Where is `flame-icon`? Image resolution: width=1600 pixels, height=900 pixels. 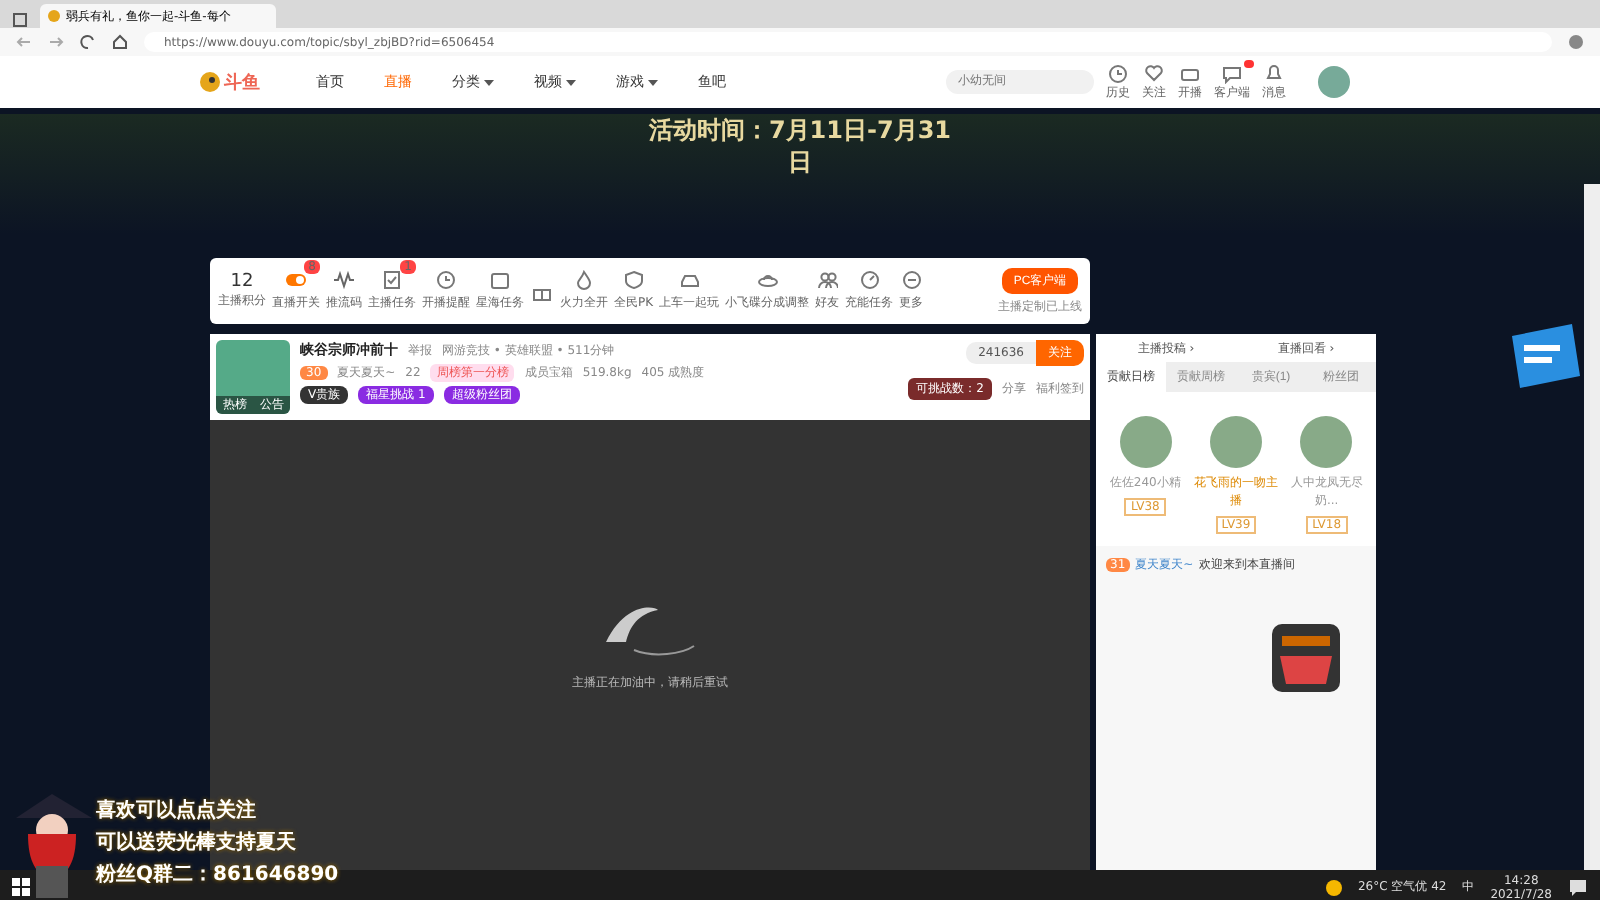 flame-icon is located at coordinates (584, 280).